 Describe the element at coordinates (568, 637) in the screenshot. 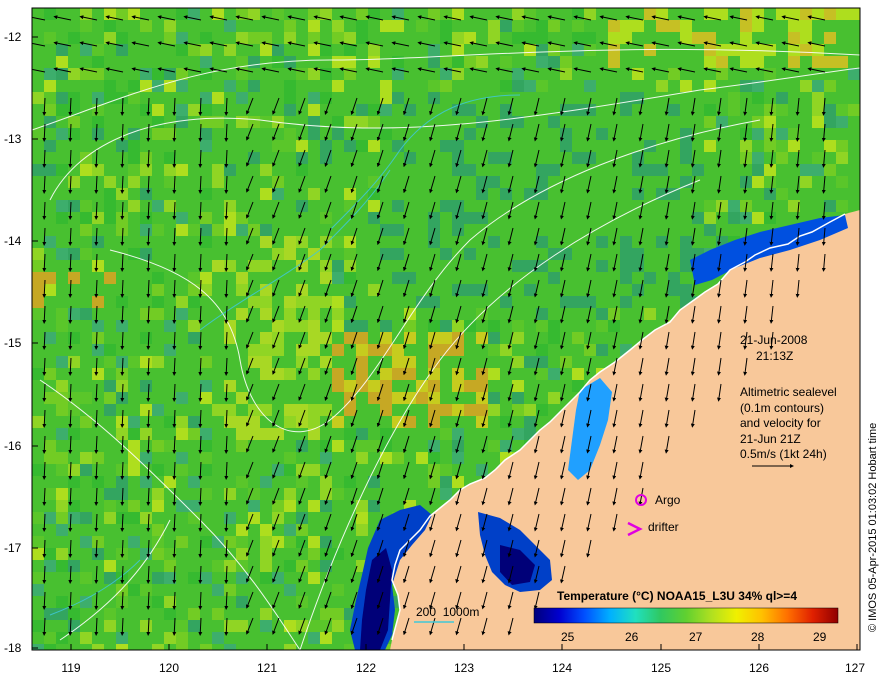

I see `colorbar-tick: 25` at that location.